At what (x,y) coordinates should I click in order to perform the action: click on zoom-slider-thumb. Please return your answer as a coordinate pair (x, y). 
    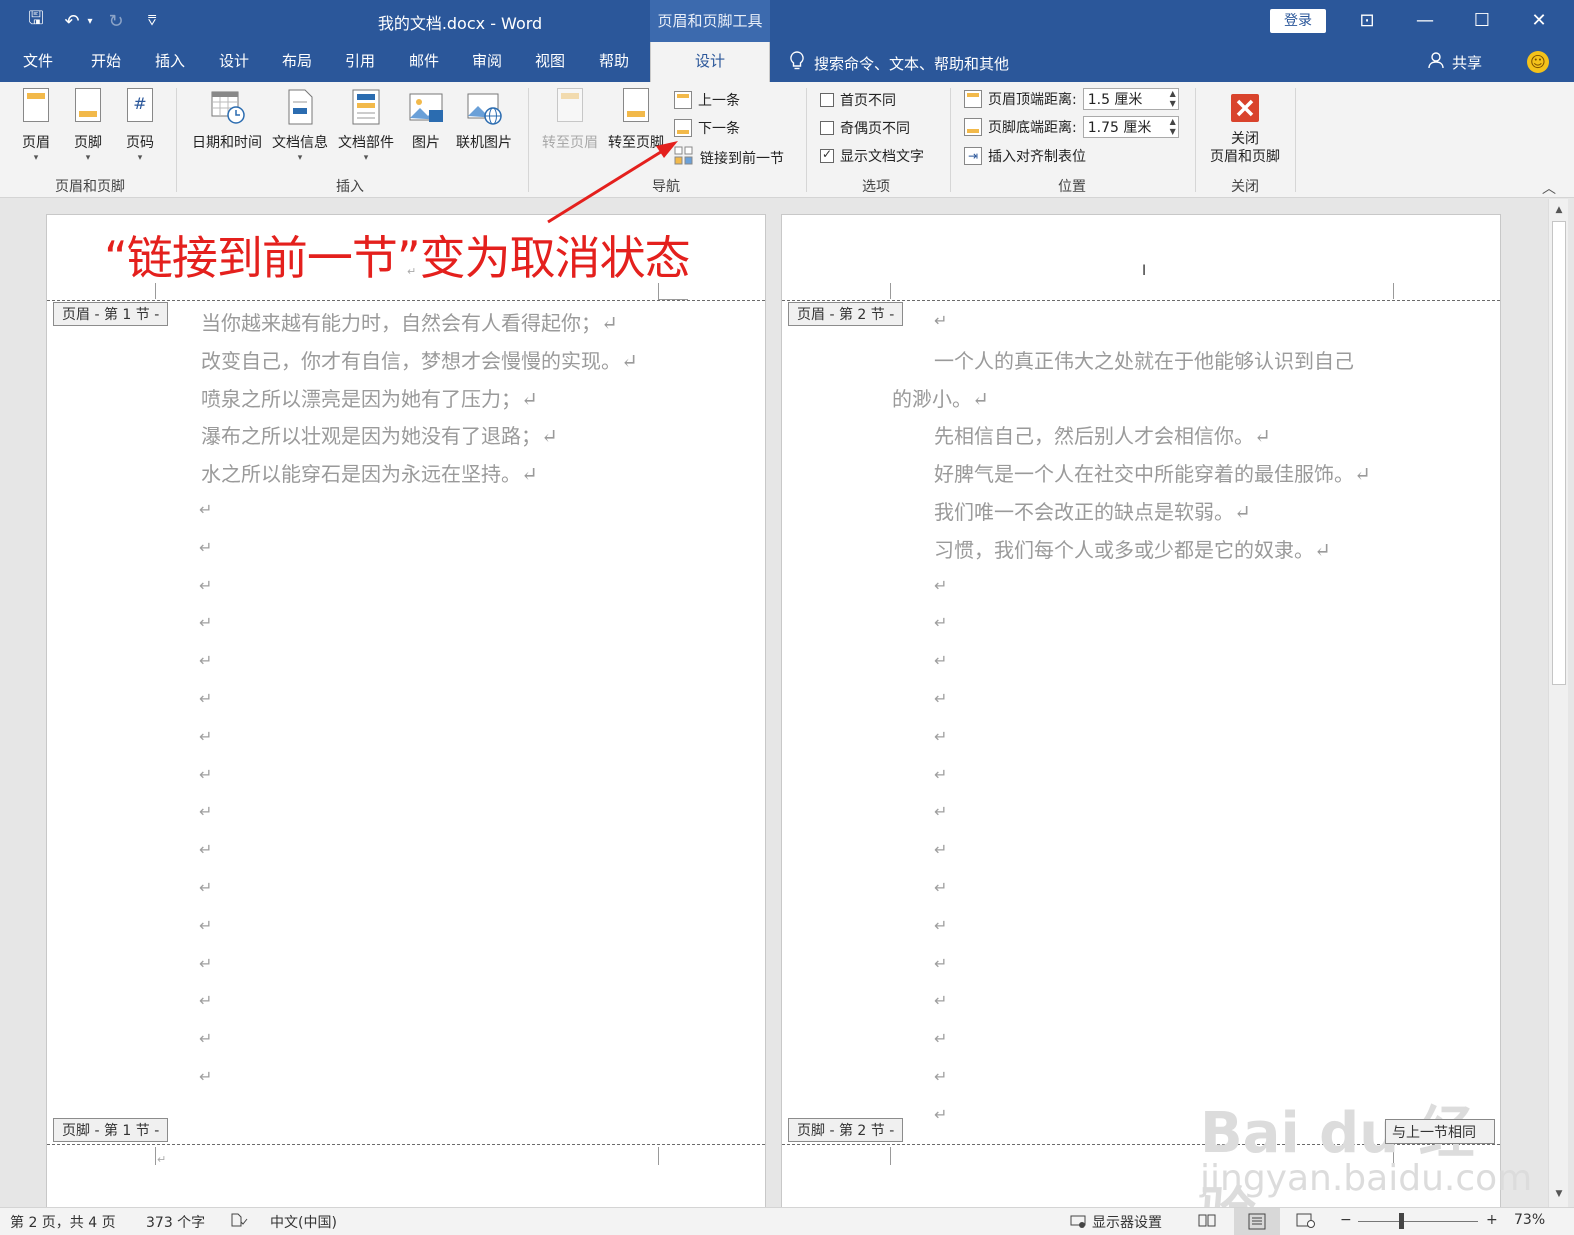
    Looking at the image, I should click on (1401, 1221).